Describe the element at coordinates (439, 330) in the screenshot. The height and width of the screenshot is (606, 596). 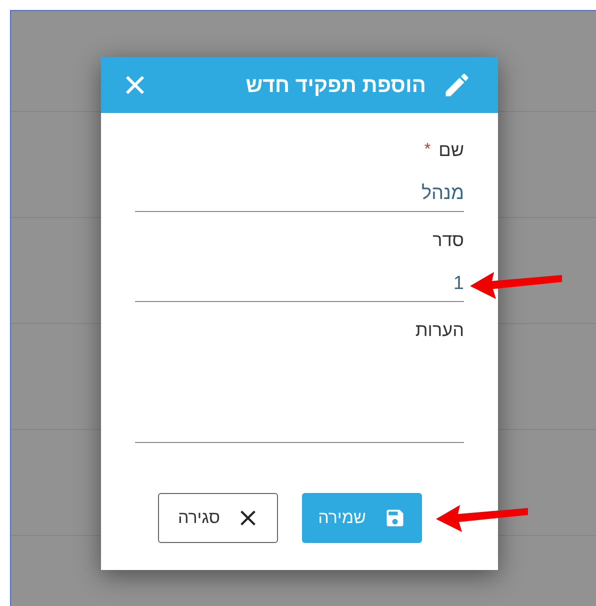
I see `field-label: הערות` at that location.